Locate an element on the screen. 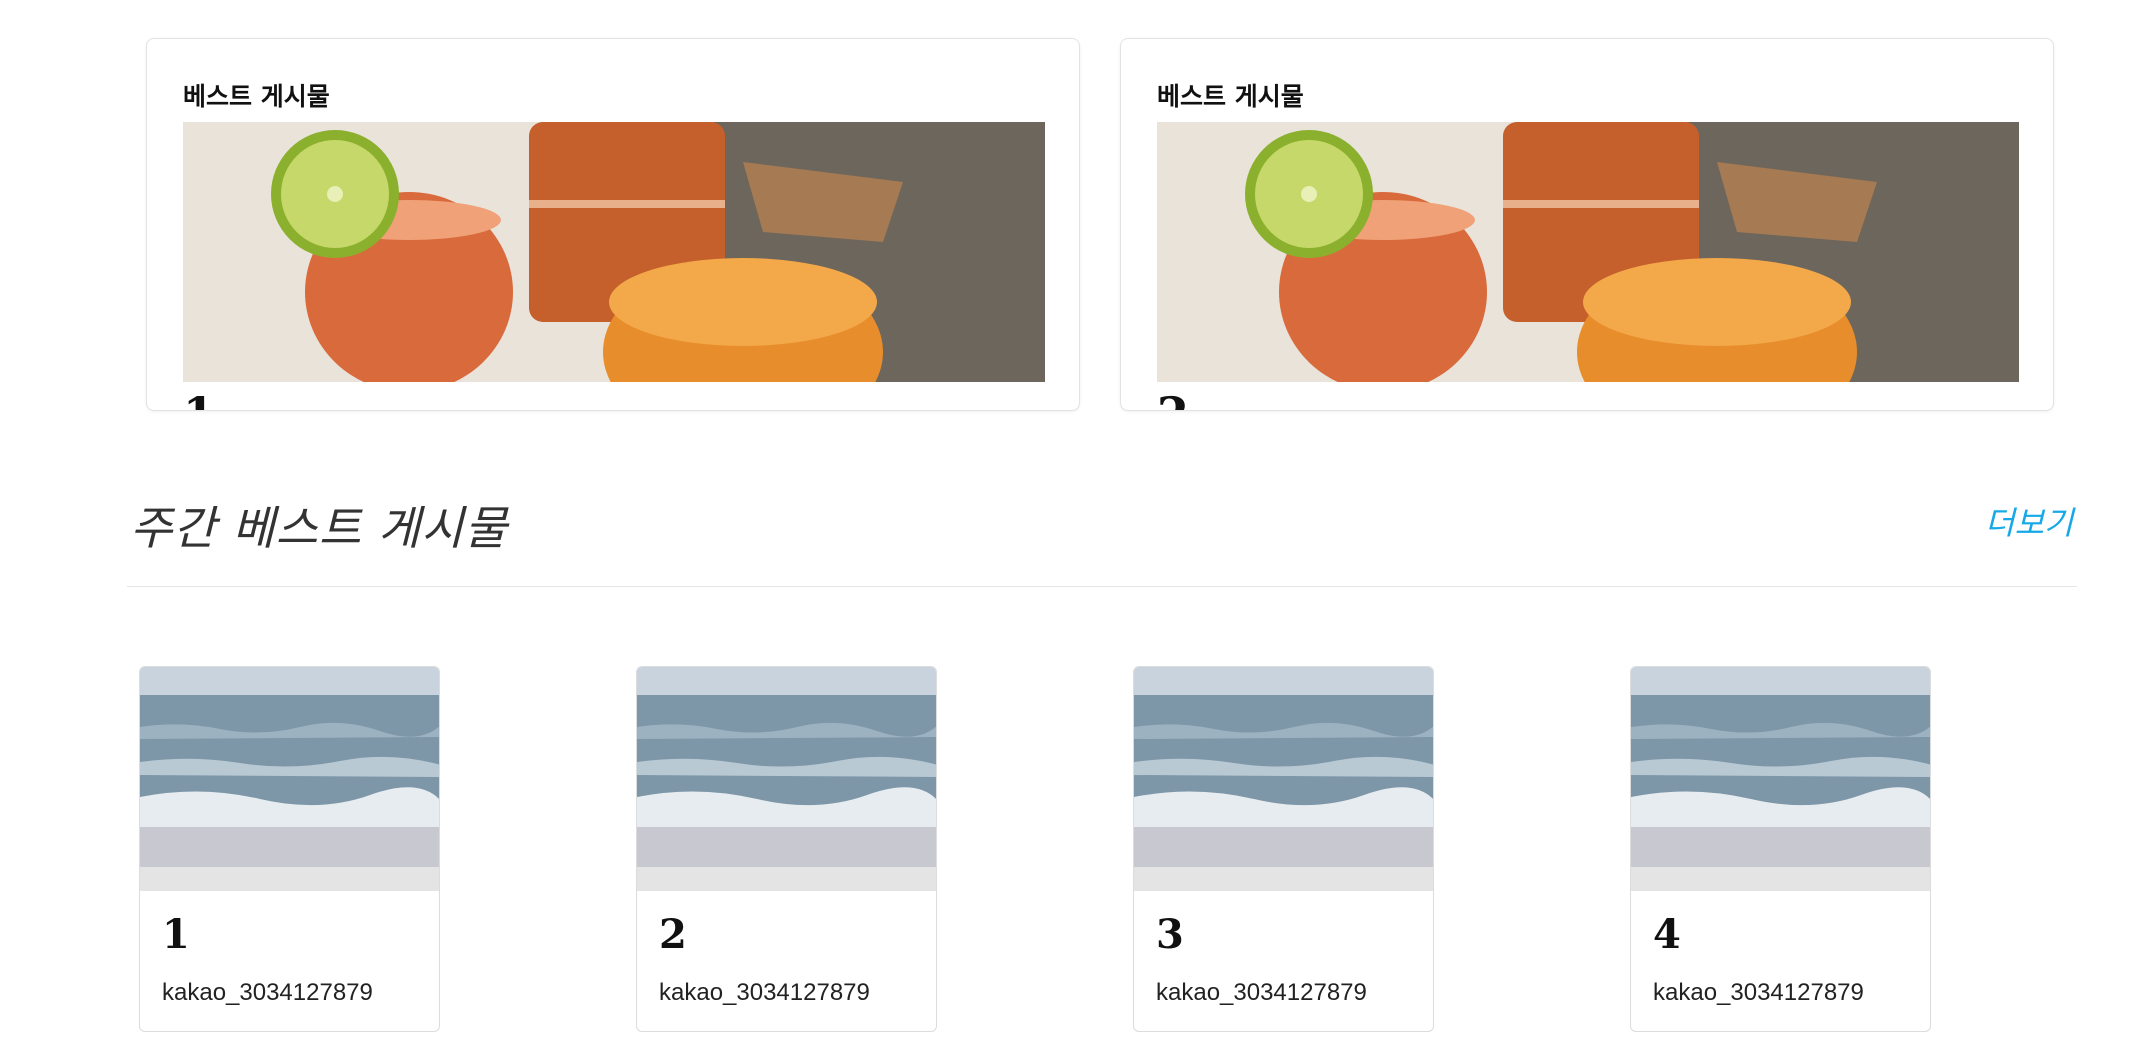 The width and height of the screenshot is (2151, 1051). weekly-post-number: 4 is located at coordinates (1667, 934).